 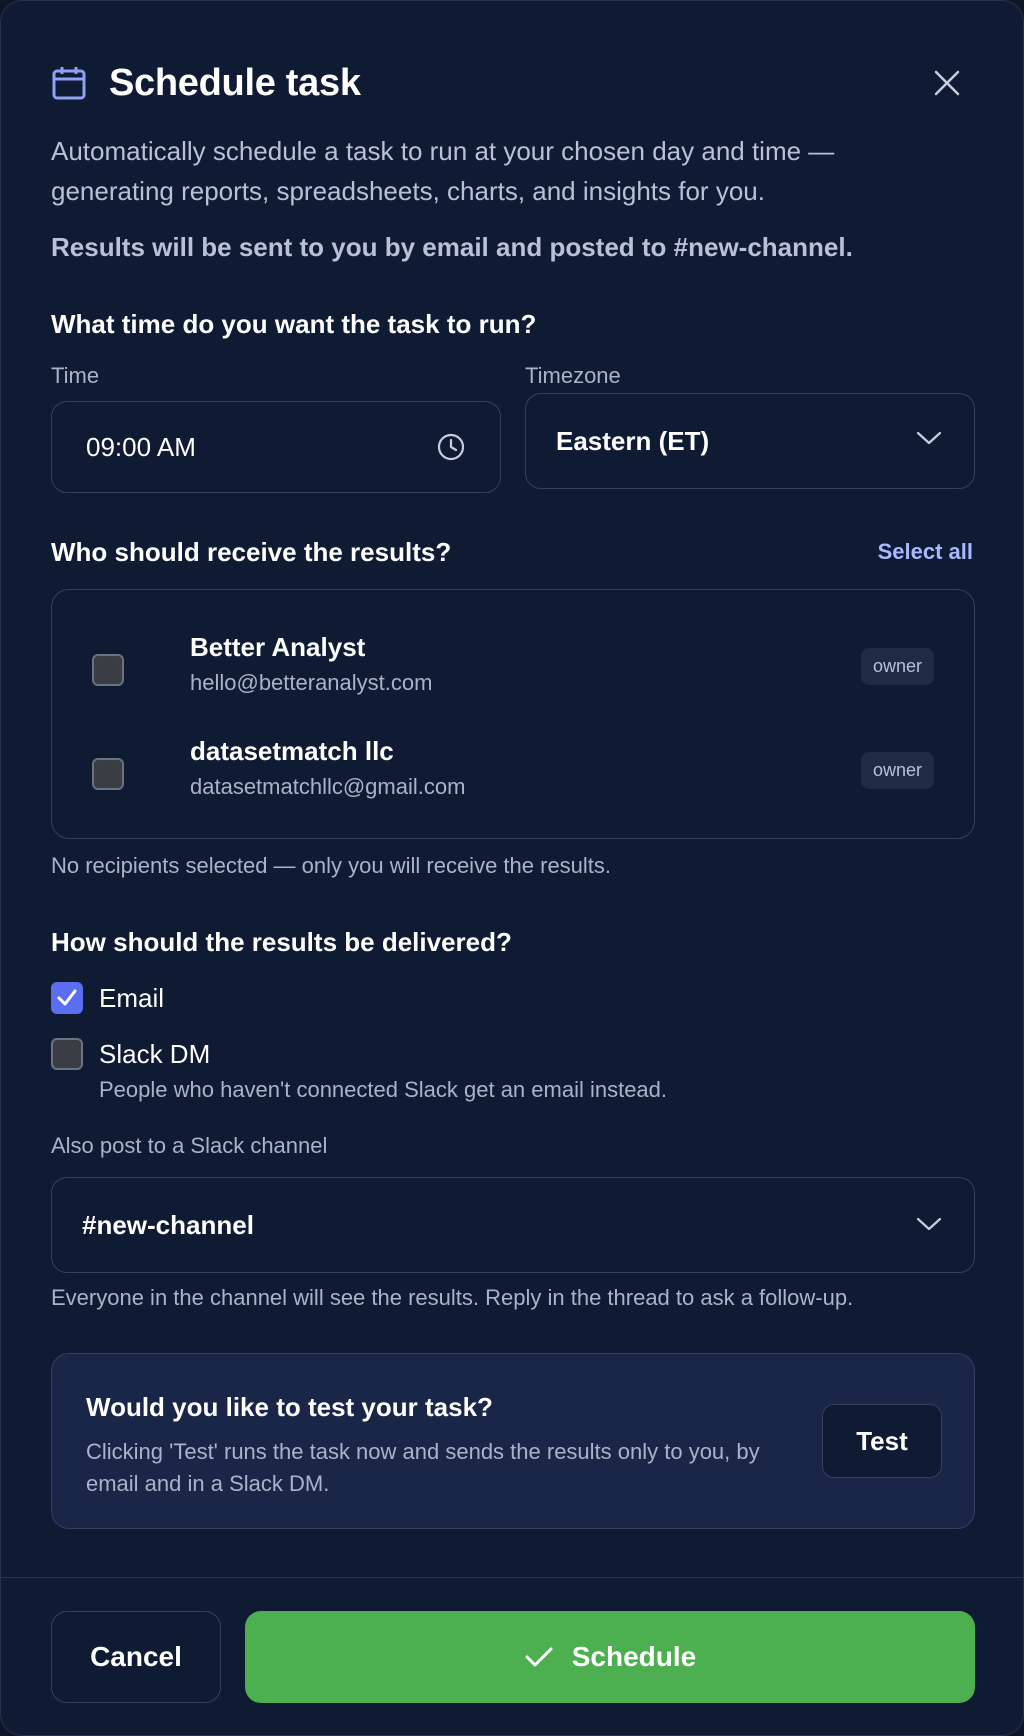 I want to click on email-label: Email, so click(x=132, y=997).